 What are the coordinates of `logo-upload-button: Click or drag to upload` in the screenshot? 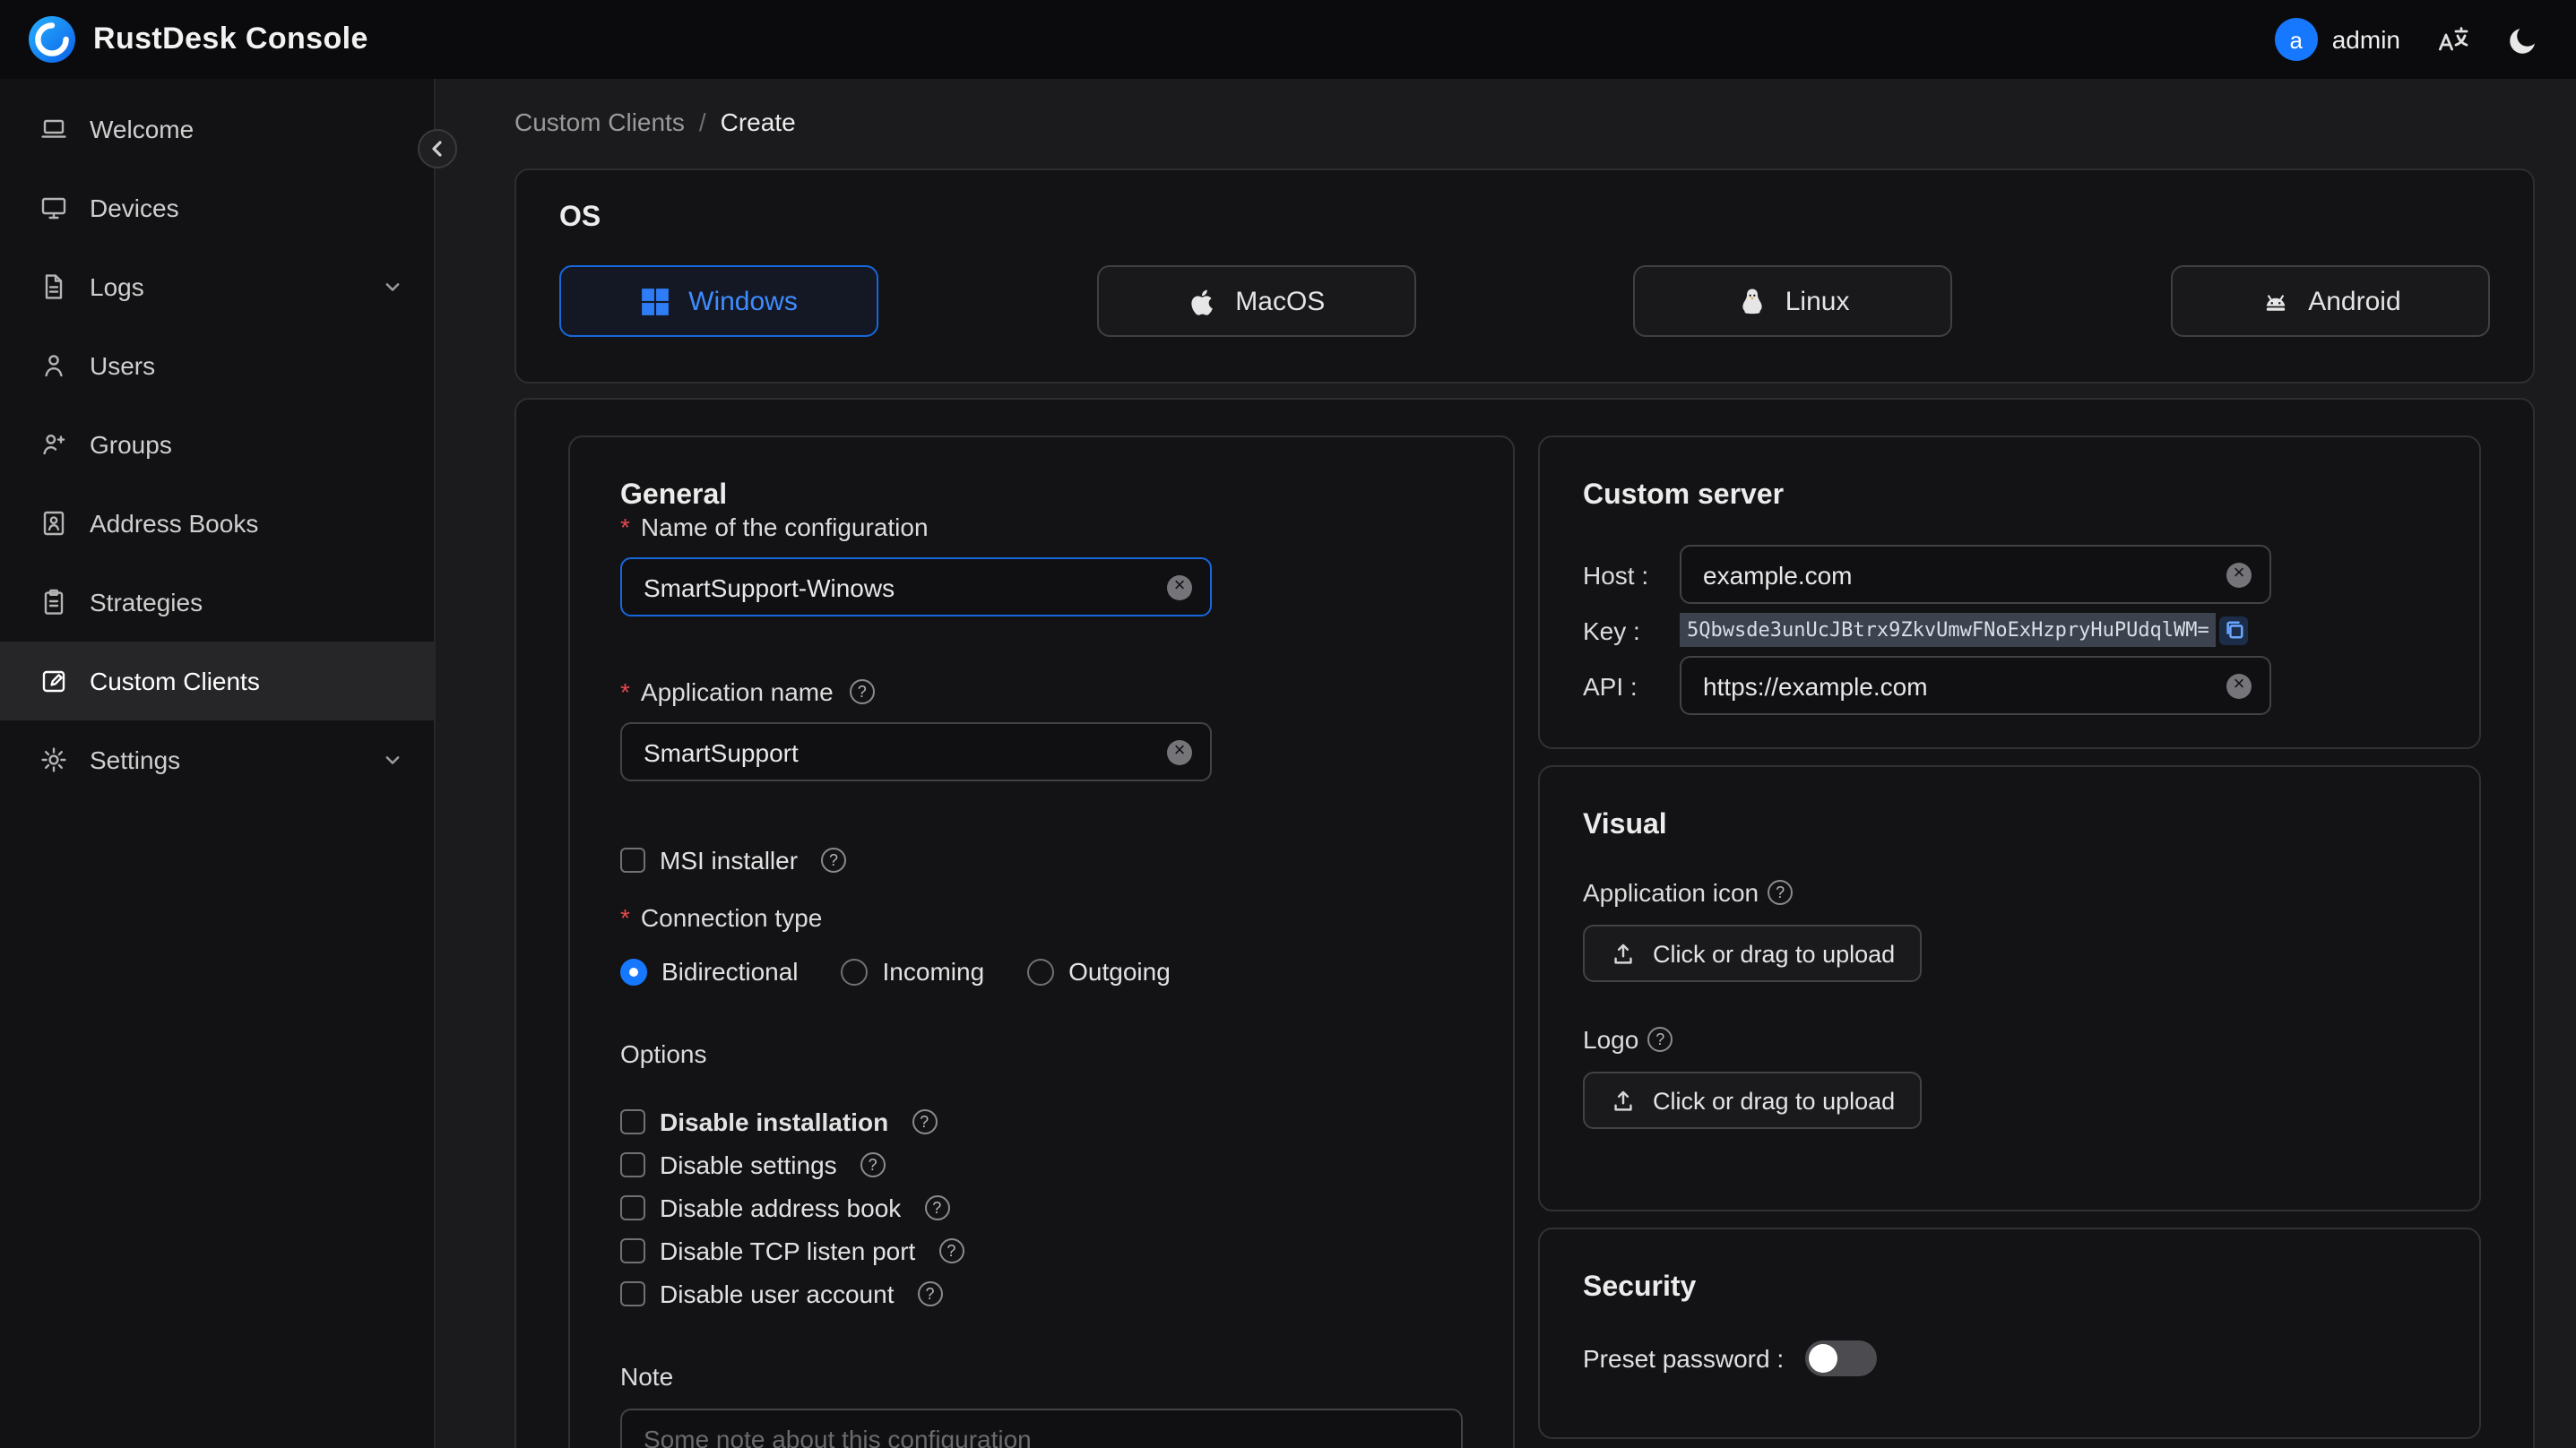 It's located at (1753, 1101).